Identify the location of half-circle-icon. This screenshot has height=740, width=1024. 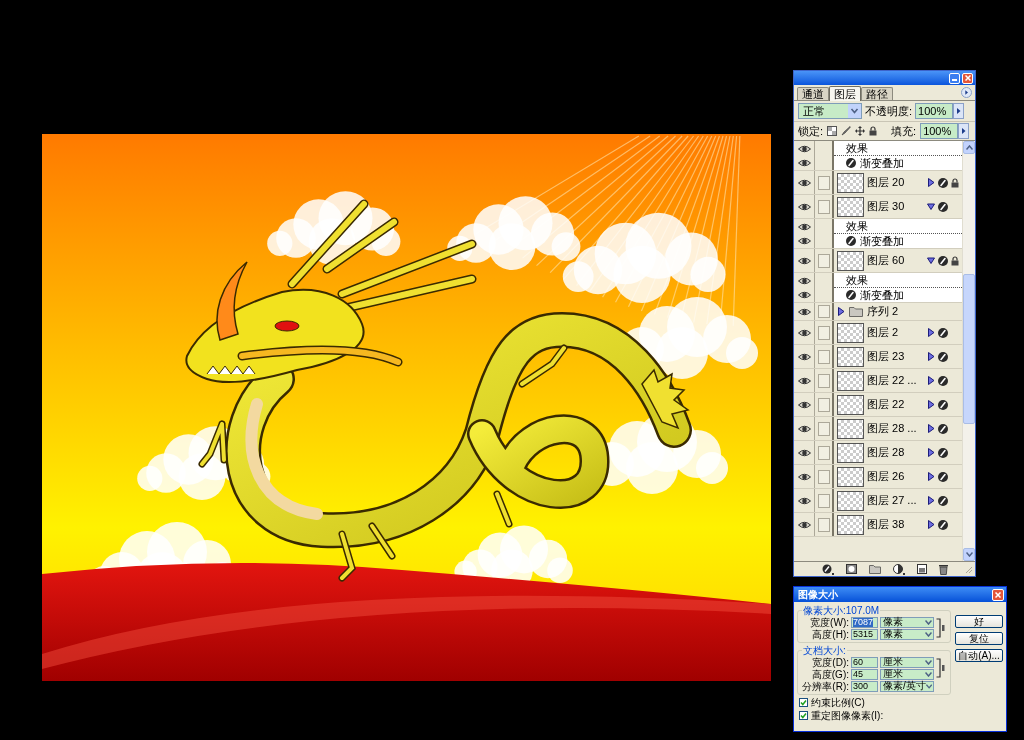
(898, 569).